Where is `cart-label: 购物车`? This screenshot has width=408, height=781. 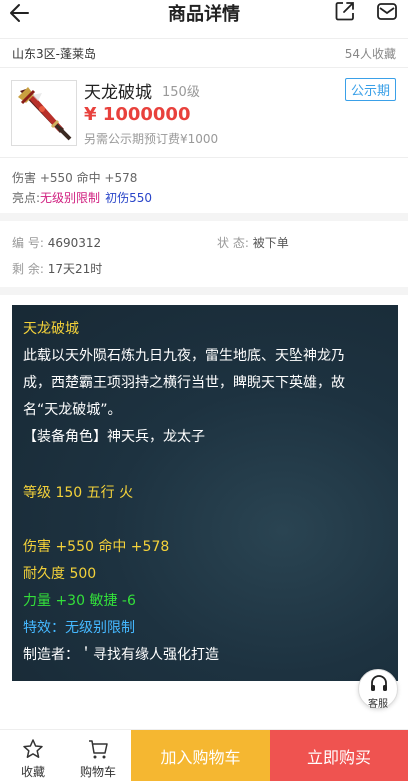 cart-label: 购物车 is located at coordinates (97, 772).